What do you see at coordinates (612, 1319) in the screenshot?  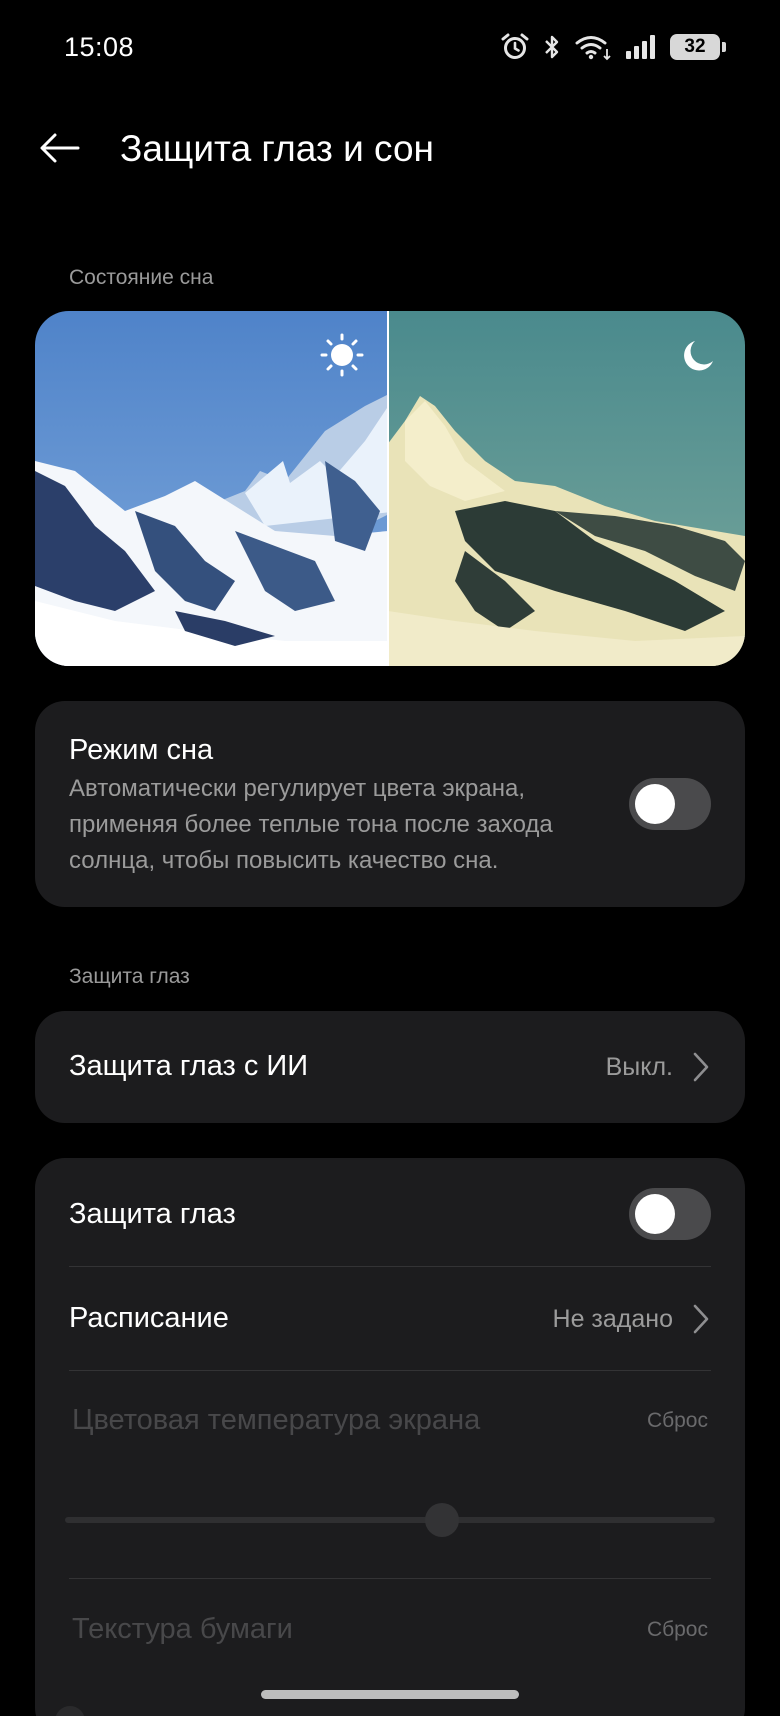 I see `schedule-value: Не задано` at bounding box center [612, 1319].